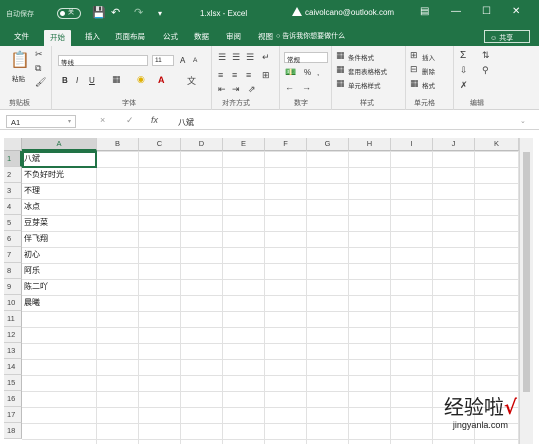  What do you see at coordinates (59, 255) in the screenshot?
I see `cell-a7: 初心` at bounding box center [59, 255].